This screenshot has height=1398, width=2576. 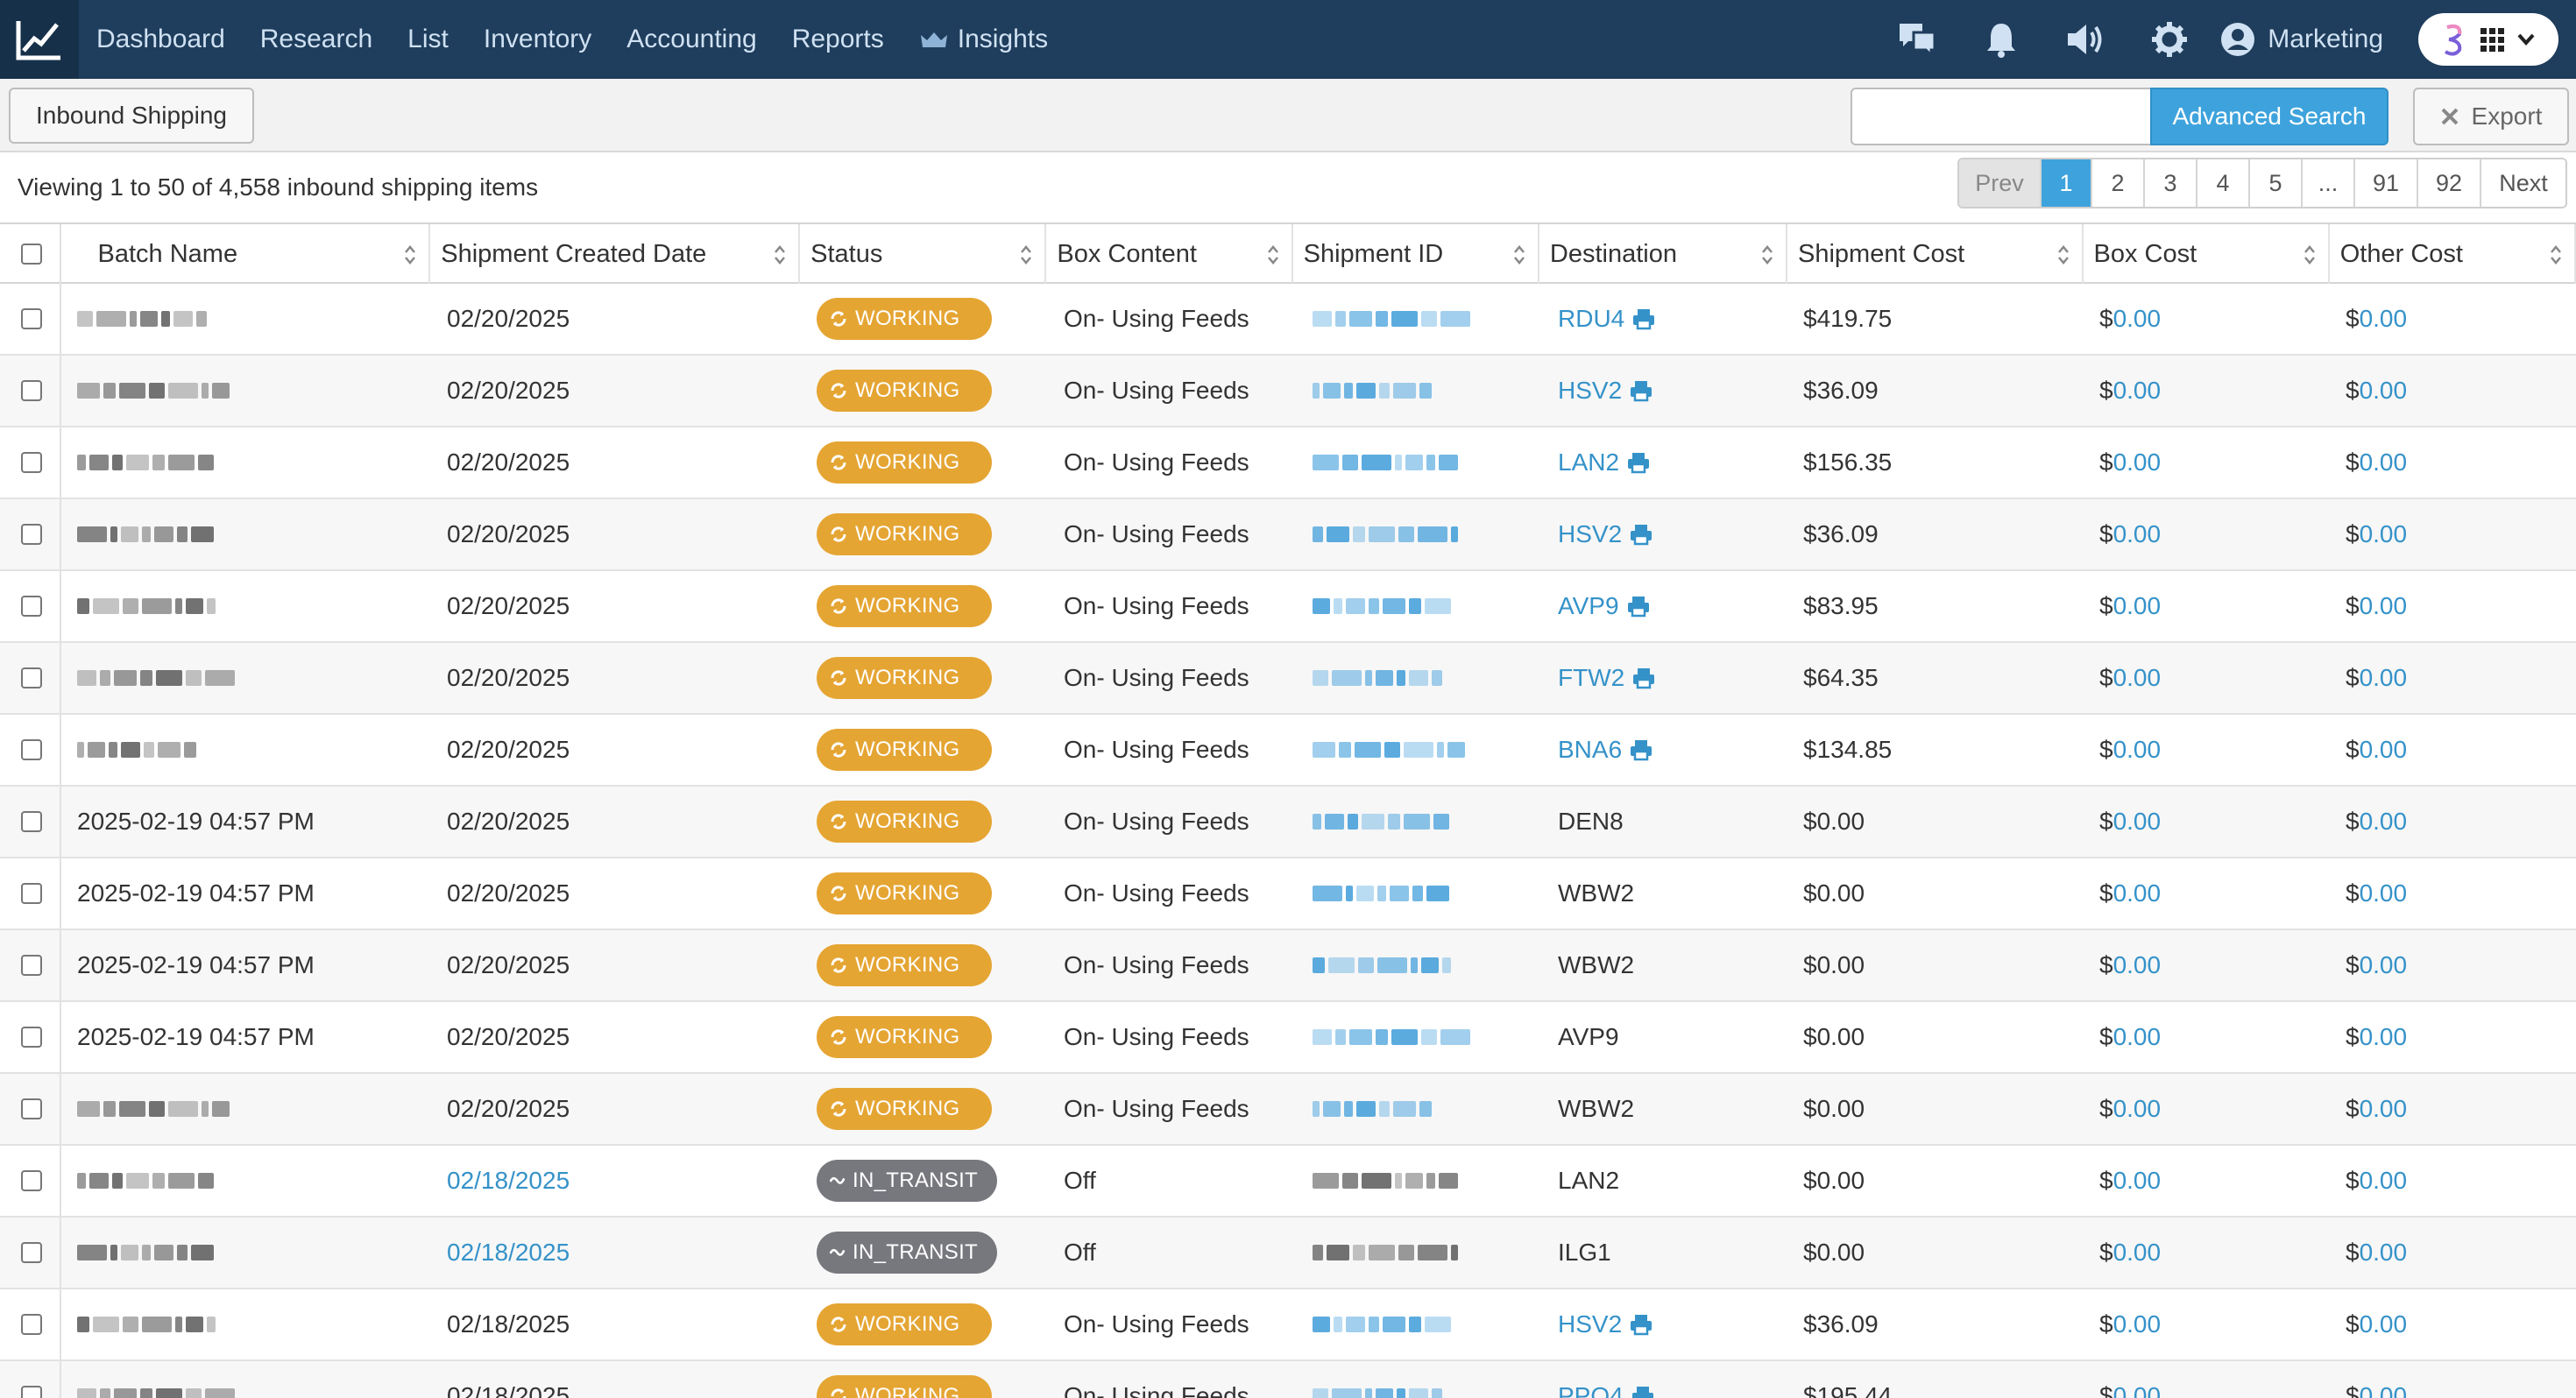 I want to click on nav-item-list: List, so click(x=428, y=39).